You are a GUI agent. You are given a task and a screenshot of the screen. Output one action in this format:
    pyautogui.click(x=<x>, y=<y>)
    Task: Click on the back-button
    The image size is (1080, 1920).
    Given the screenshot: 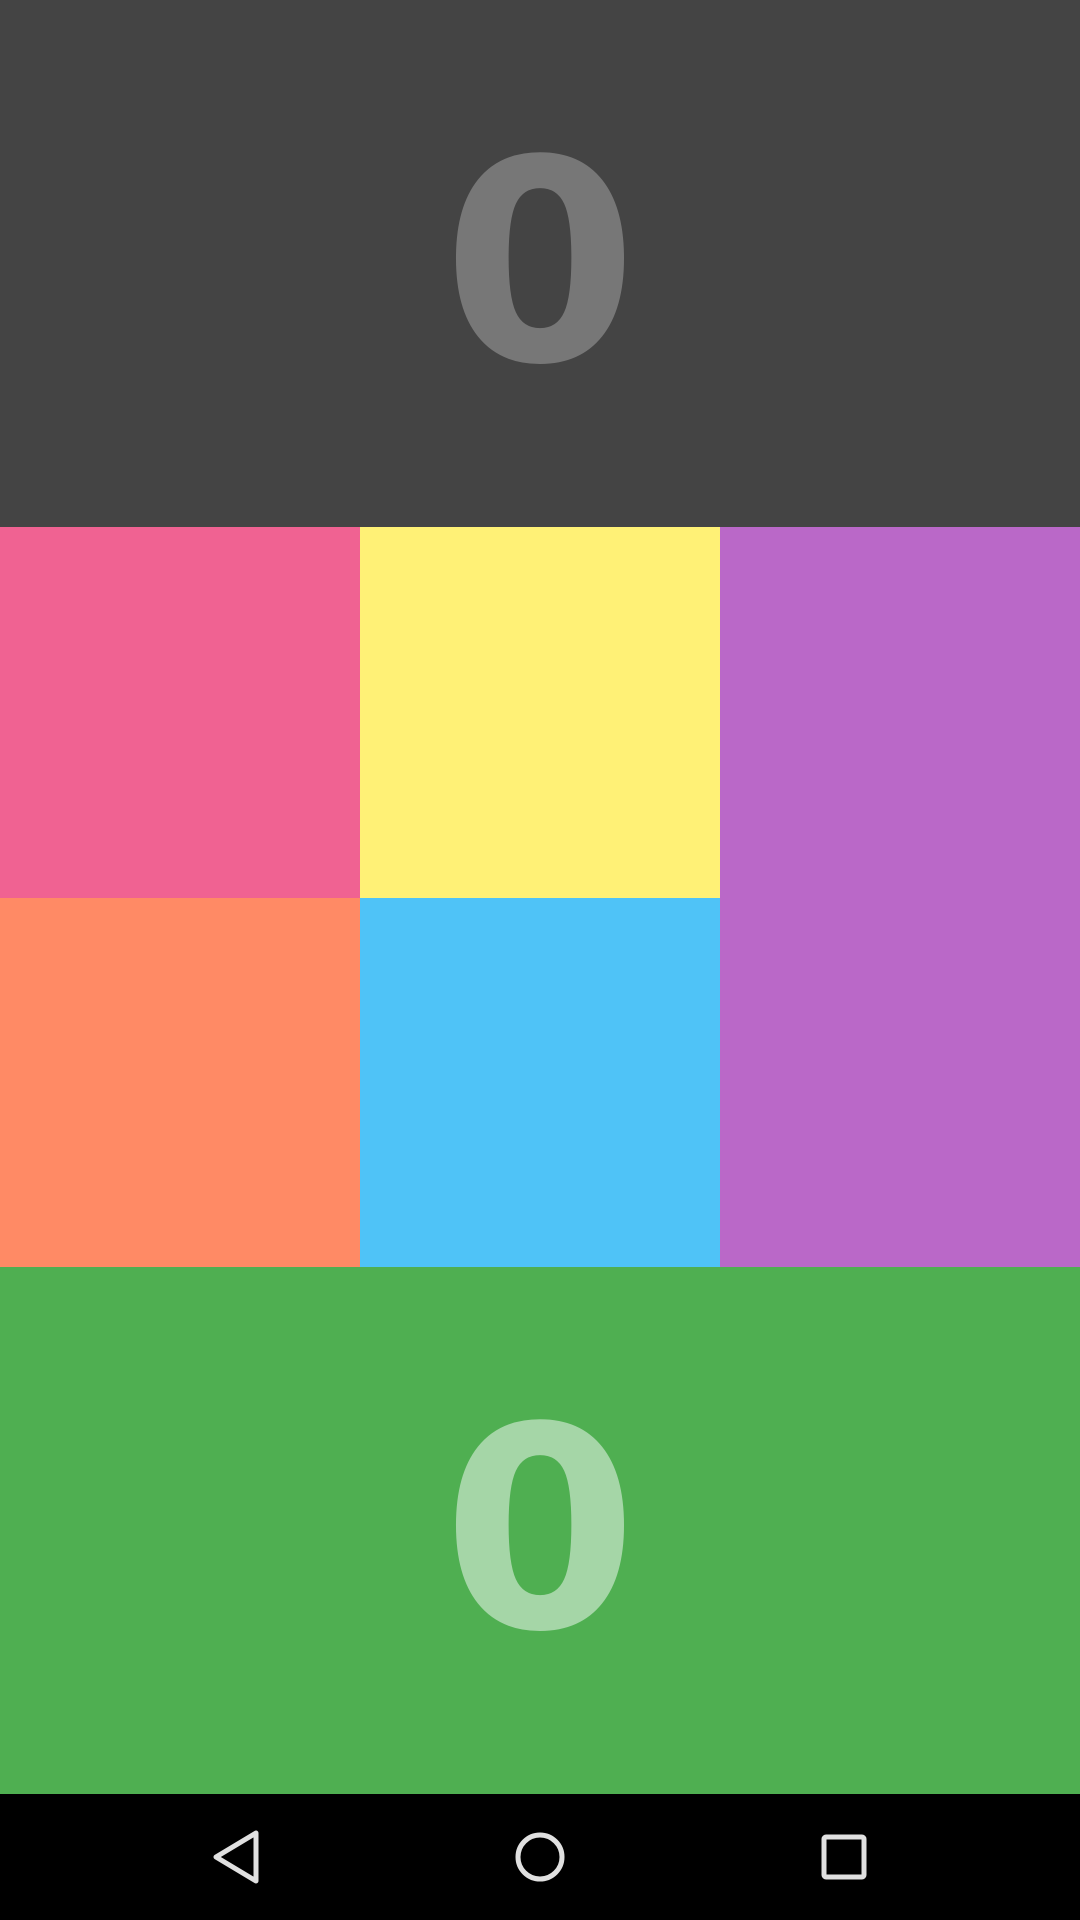 What is the action you would take?
    pyautogui.click(x=236, y=1857)
    